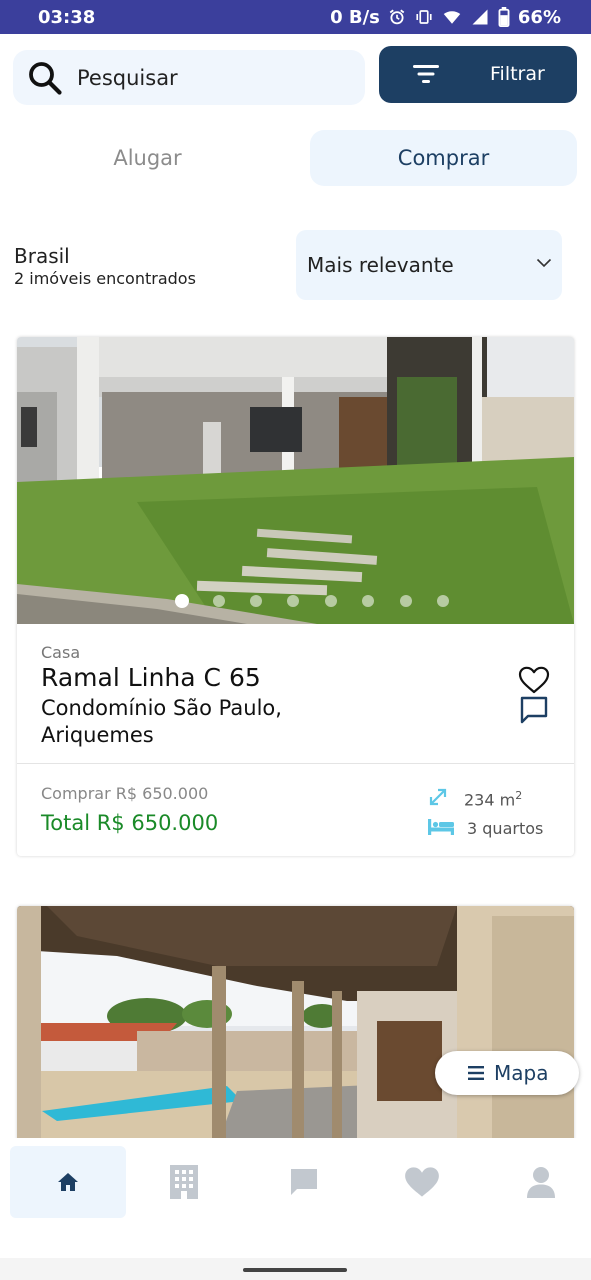 This screenshot has height=1280, width=591. I want to click on nav-home, so click(68, 1182).